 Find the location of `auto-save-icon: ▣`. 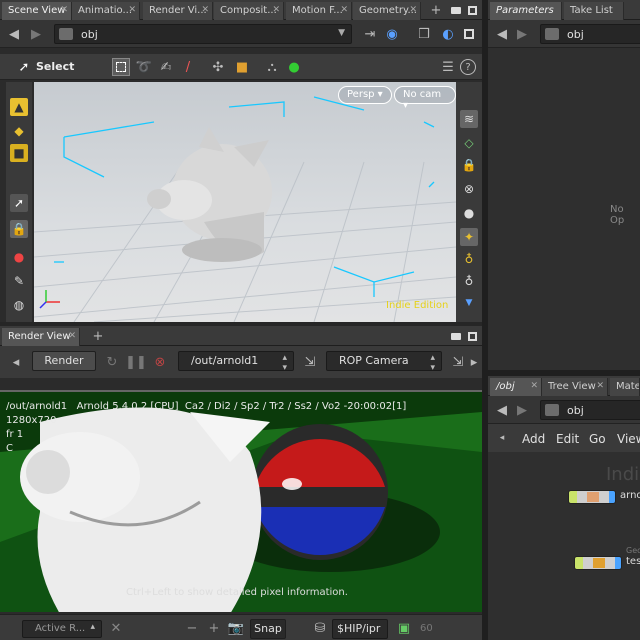

auto-save-icon: ▣ is located at coordinates (404, 628).